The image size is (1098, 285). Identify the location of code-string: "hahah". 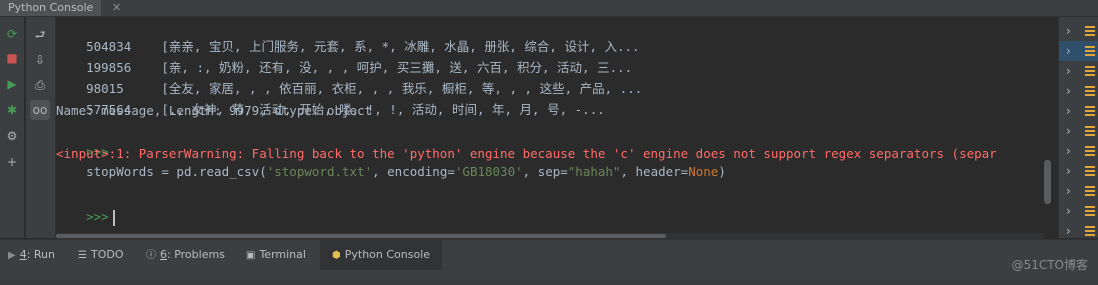
(594, 171).